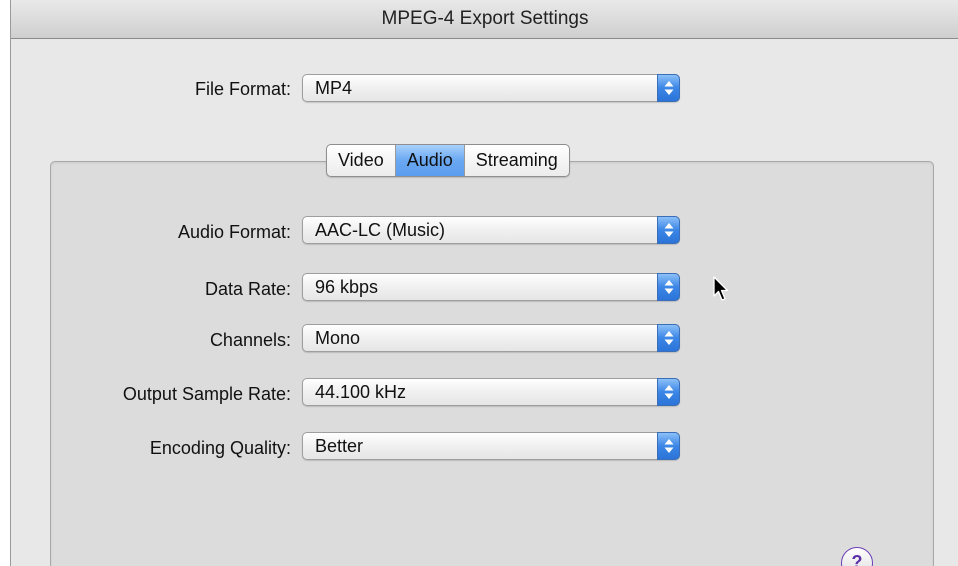 Image resolution: width=958 pixels, height=566 pixels. I want to click on file-format-popup: MP4, so click(491, 88).